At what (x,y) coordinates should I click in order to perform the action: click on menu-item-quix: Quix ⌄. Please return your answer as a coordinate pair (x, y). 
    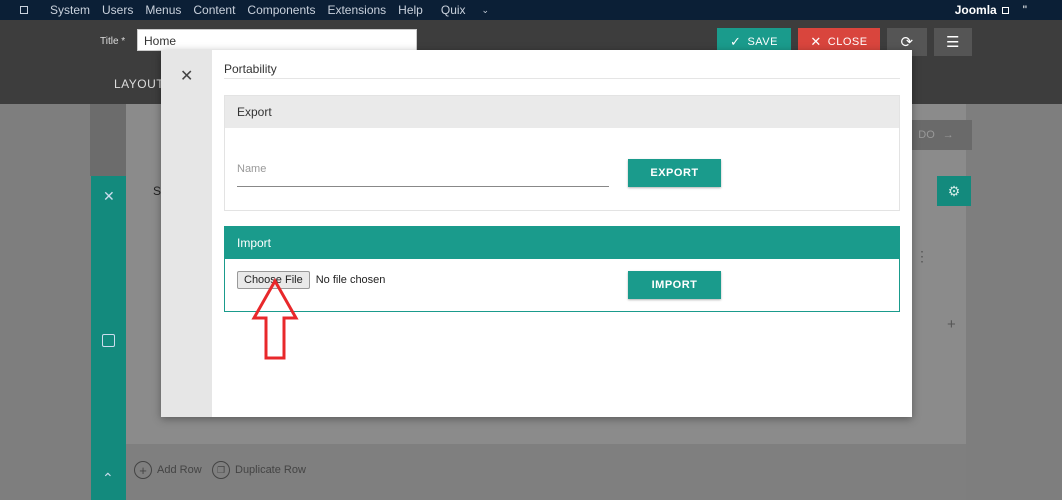
    Looking at the image, I should click on (471, 10).